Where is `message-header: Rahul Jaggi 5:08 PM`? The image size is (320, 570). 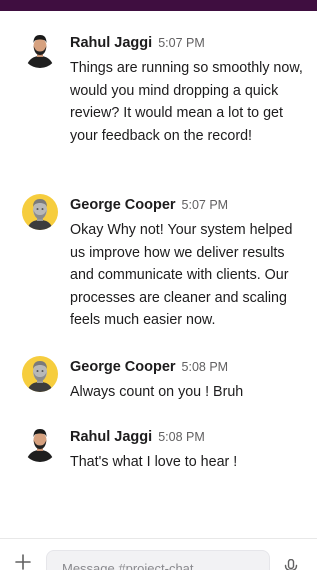 message-header: Rahul Jaggi 5:08 PM is located at coordinates (137, 437).